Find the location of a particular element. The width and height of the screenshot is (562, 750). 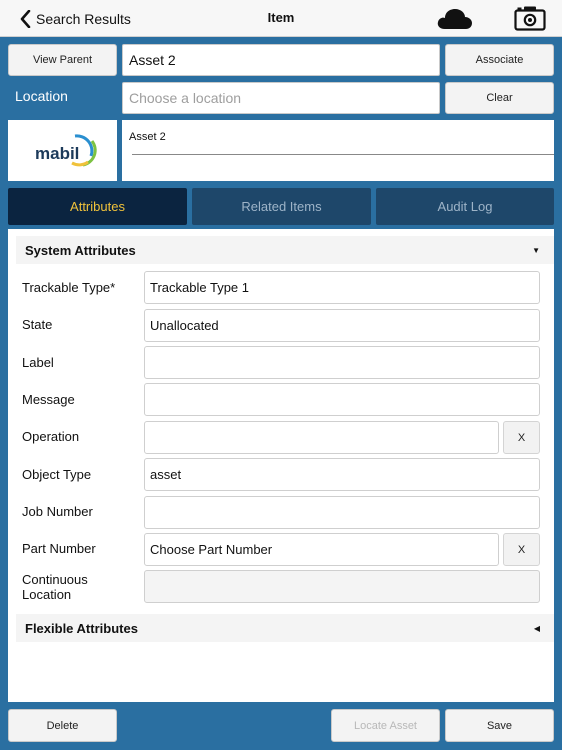

save-button: Save is located at coordinates (499, 725).